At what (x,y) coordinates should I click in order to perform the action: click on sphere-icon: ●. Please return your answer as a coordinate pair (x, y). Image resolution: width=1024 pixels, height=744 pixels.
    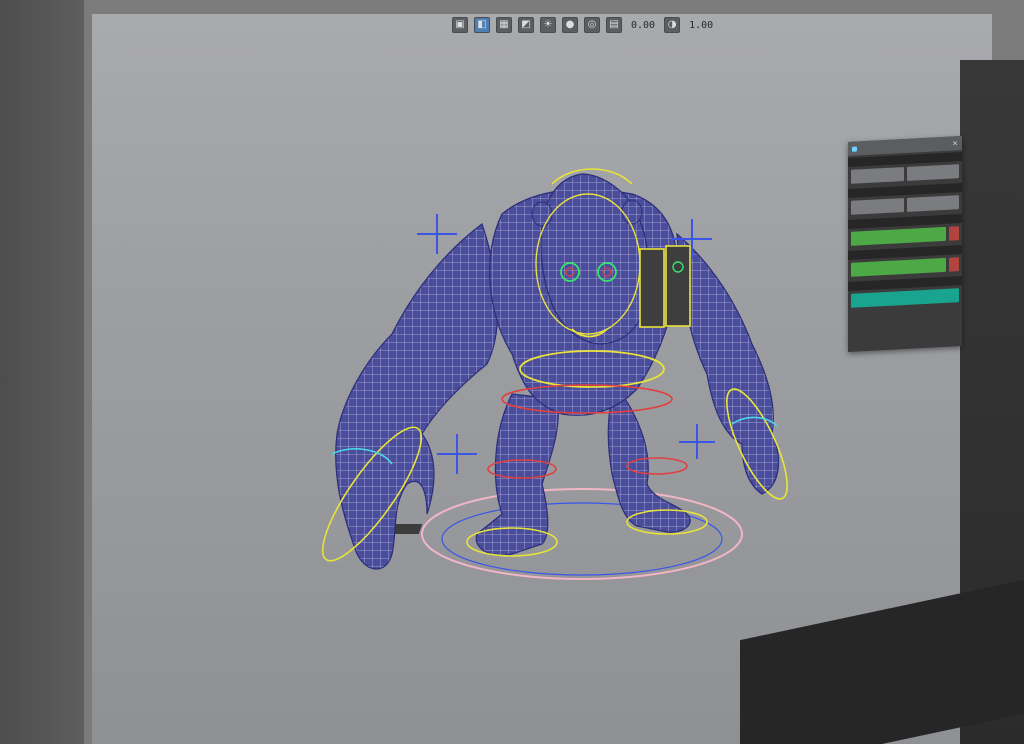
    Looking at the image, I should click on (570, 25).